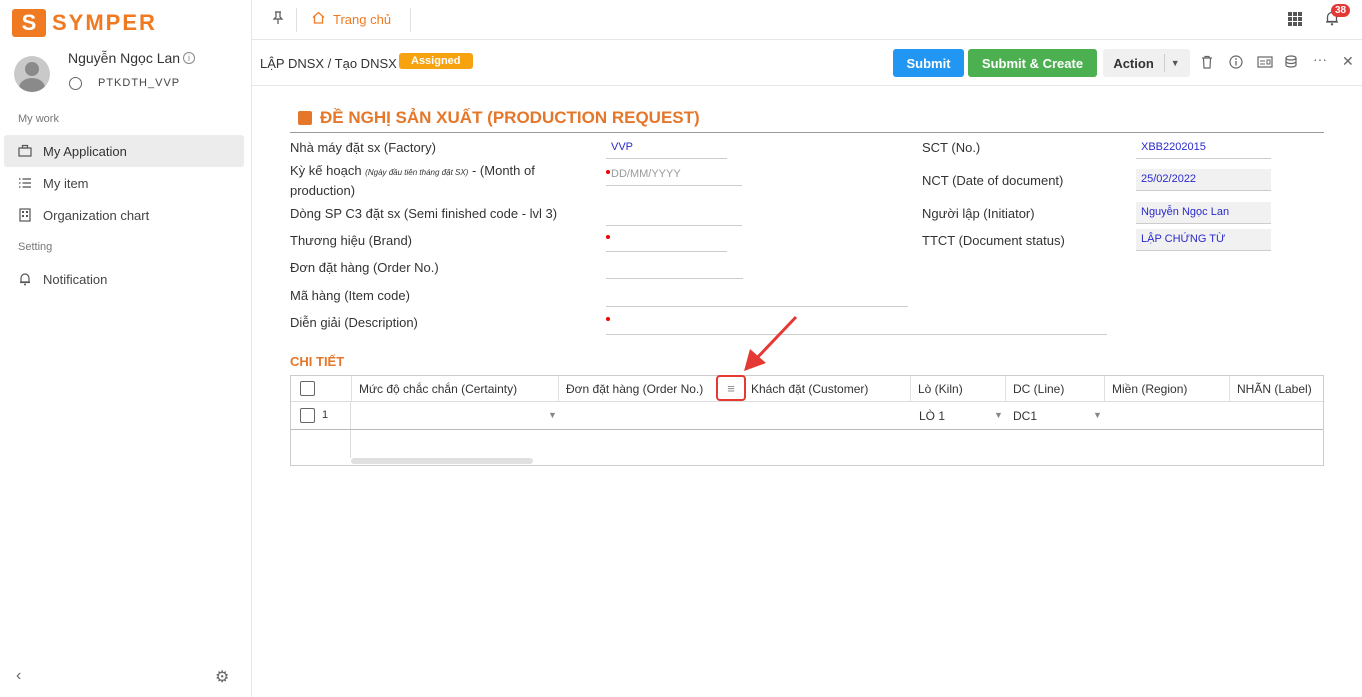 This screenshot has width=1362, height=697. What do you see at coordinates (75, 279) in the screenshot?
I see `sidebar-item-label: Notification` at bounding box center [75, 279].